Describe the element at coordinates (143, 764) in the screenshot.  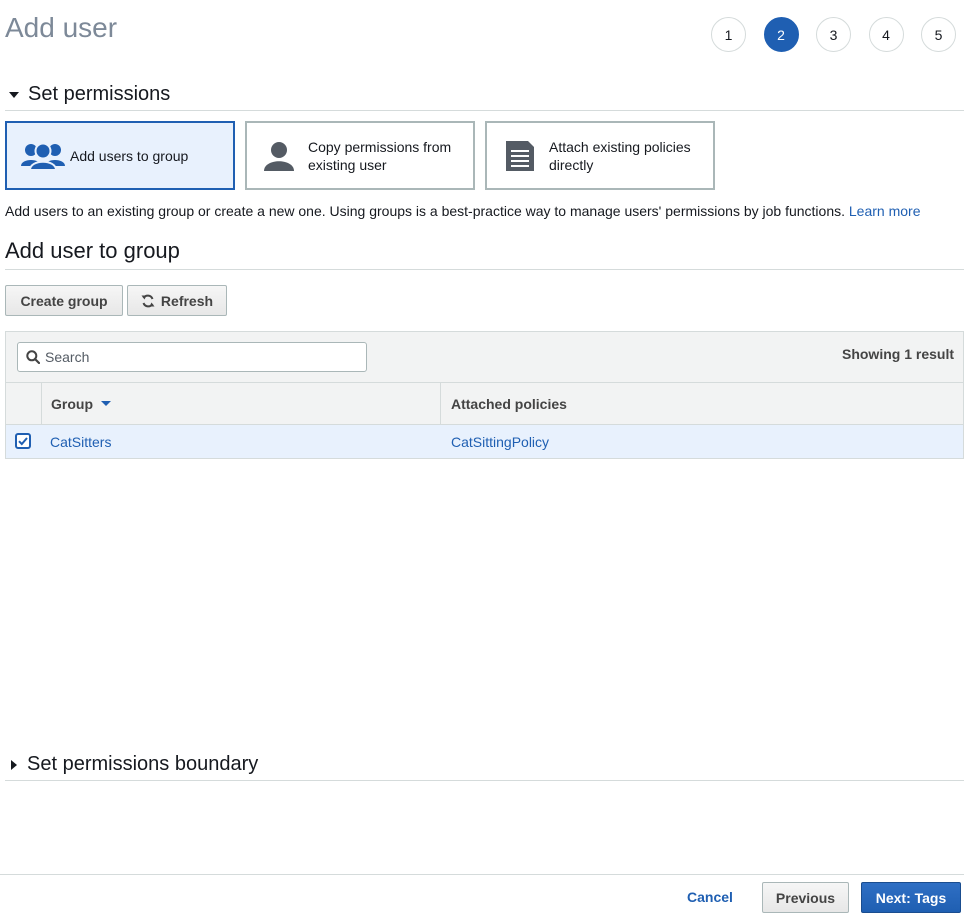
I see `set-boundary-title: Set permissions boundary` at that location.